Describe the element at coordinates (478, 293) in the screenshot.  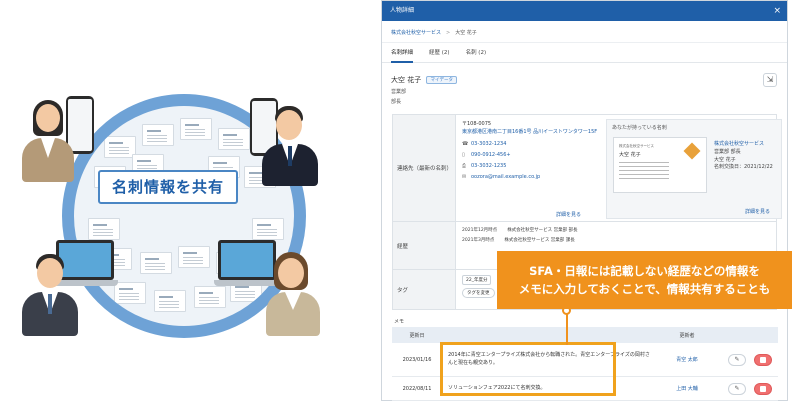
I see `tag-change-button: タグを変更` at that location.